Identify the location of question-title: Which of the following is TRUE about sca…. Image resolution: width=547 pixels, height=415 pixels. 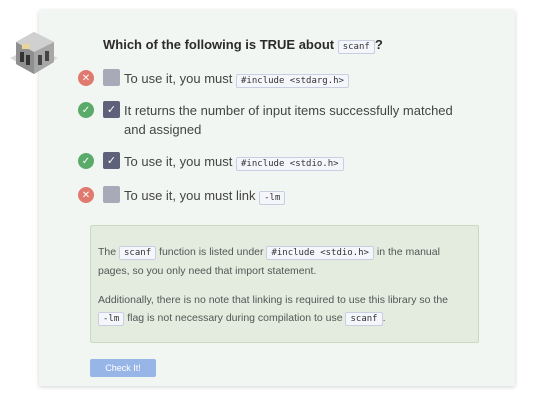
(243, 45).